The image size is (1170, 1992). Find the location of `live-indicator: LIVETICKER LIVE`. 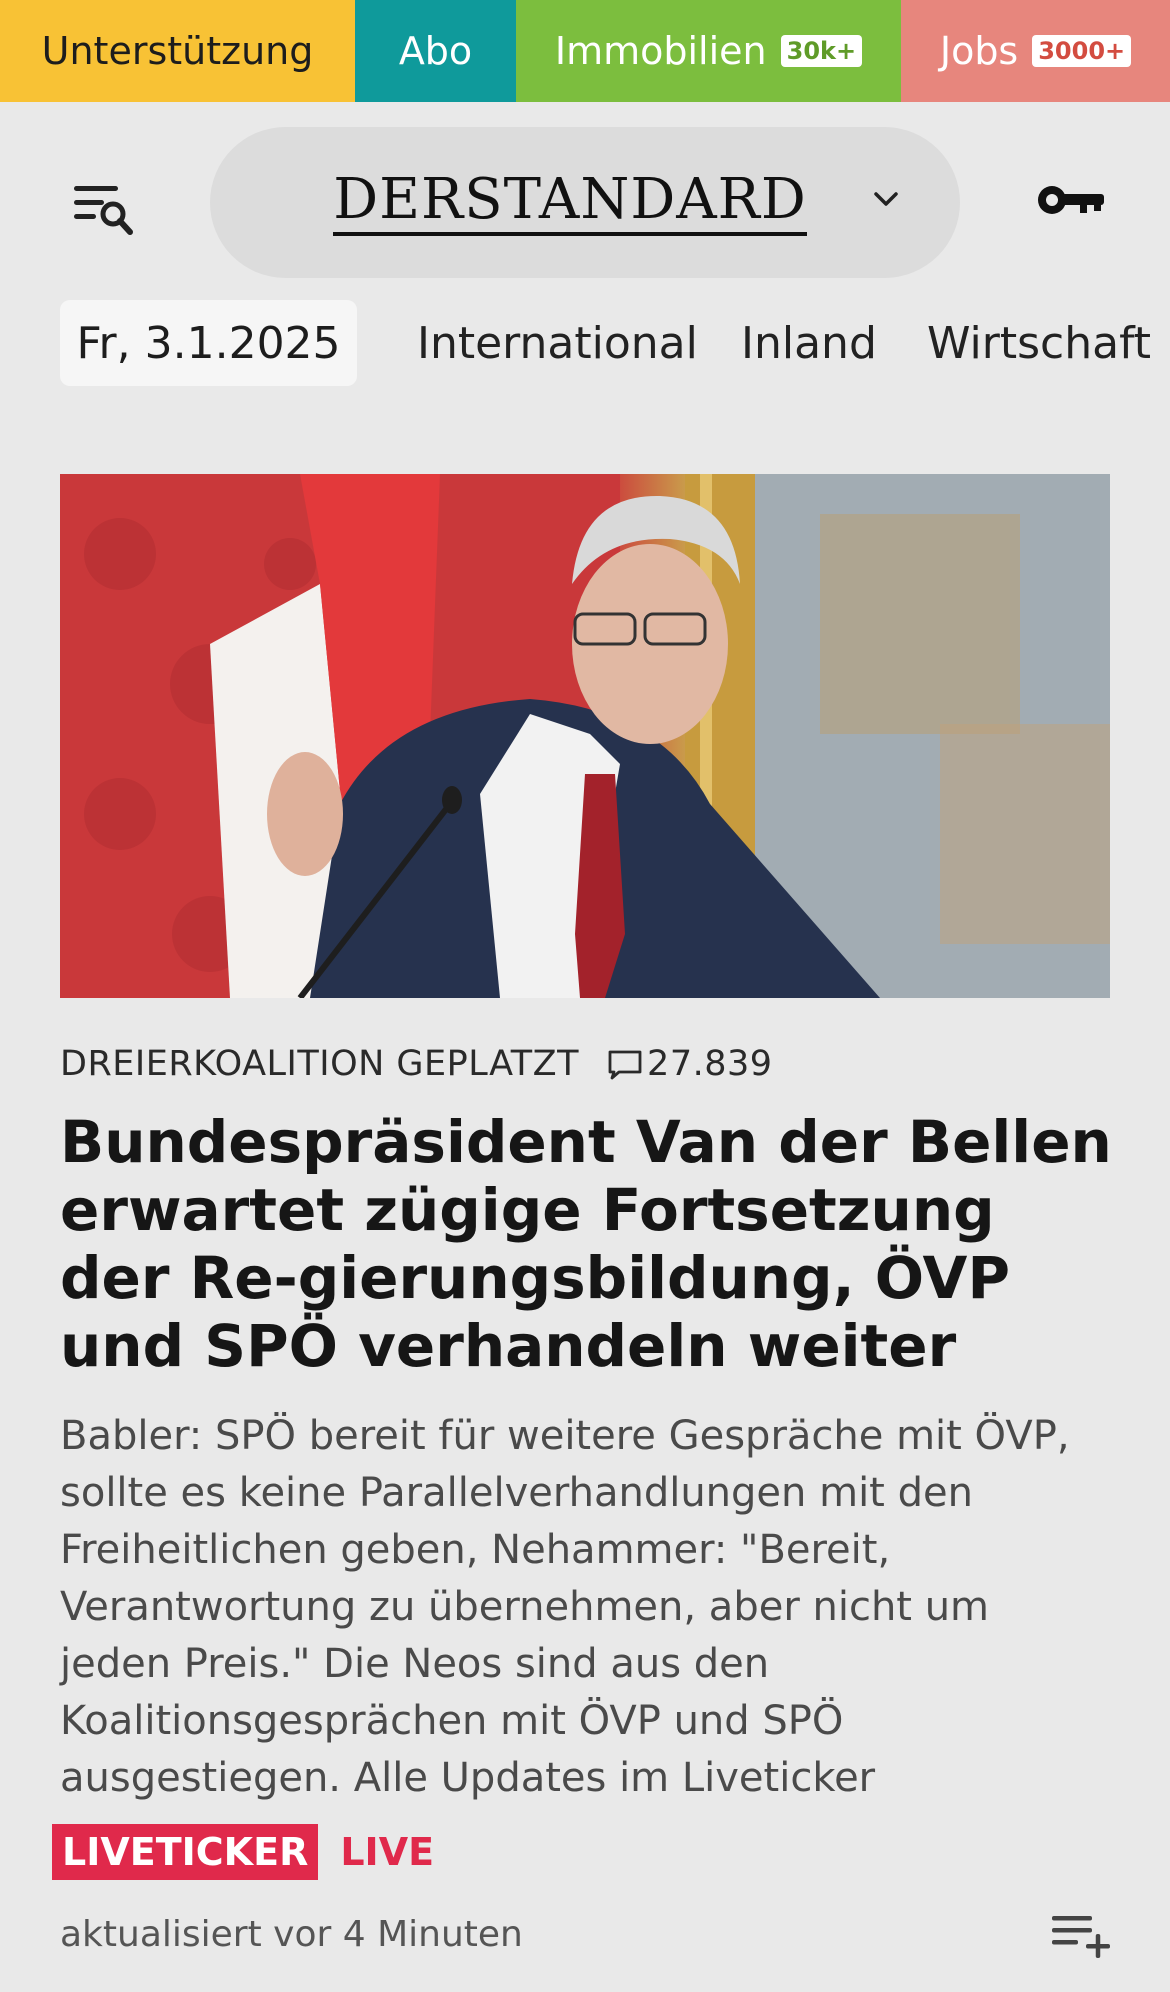

live-indicator: LIVETICKER LIVE is located at coordinates (243, 1852).